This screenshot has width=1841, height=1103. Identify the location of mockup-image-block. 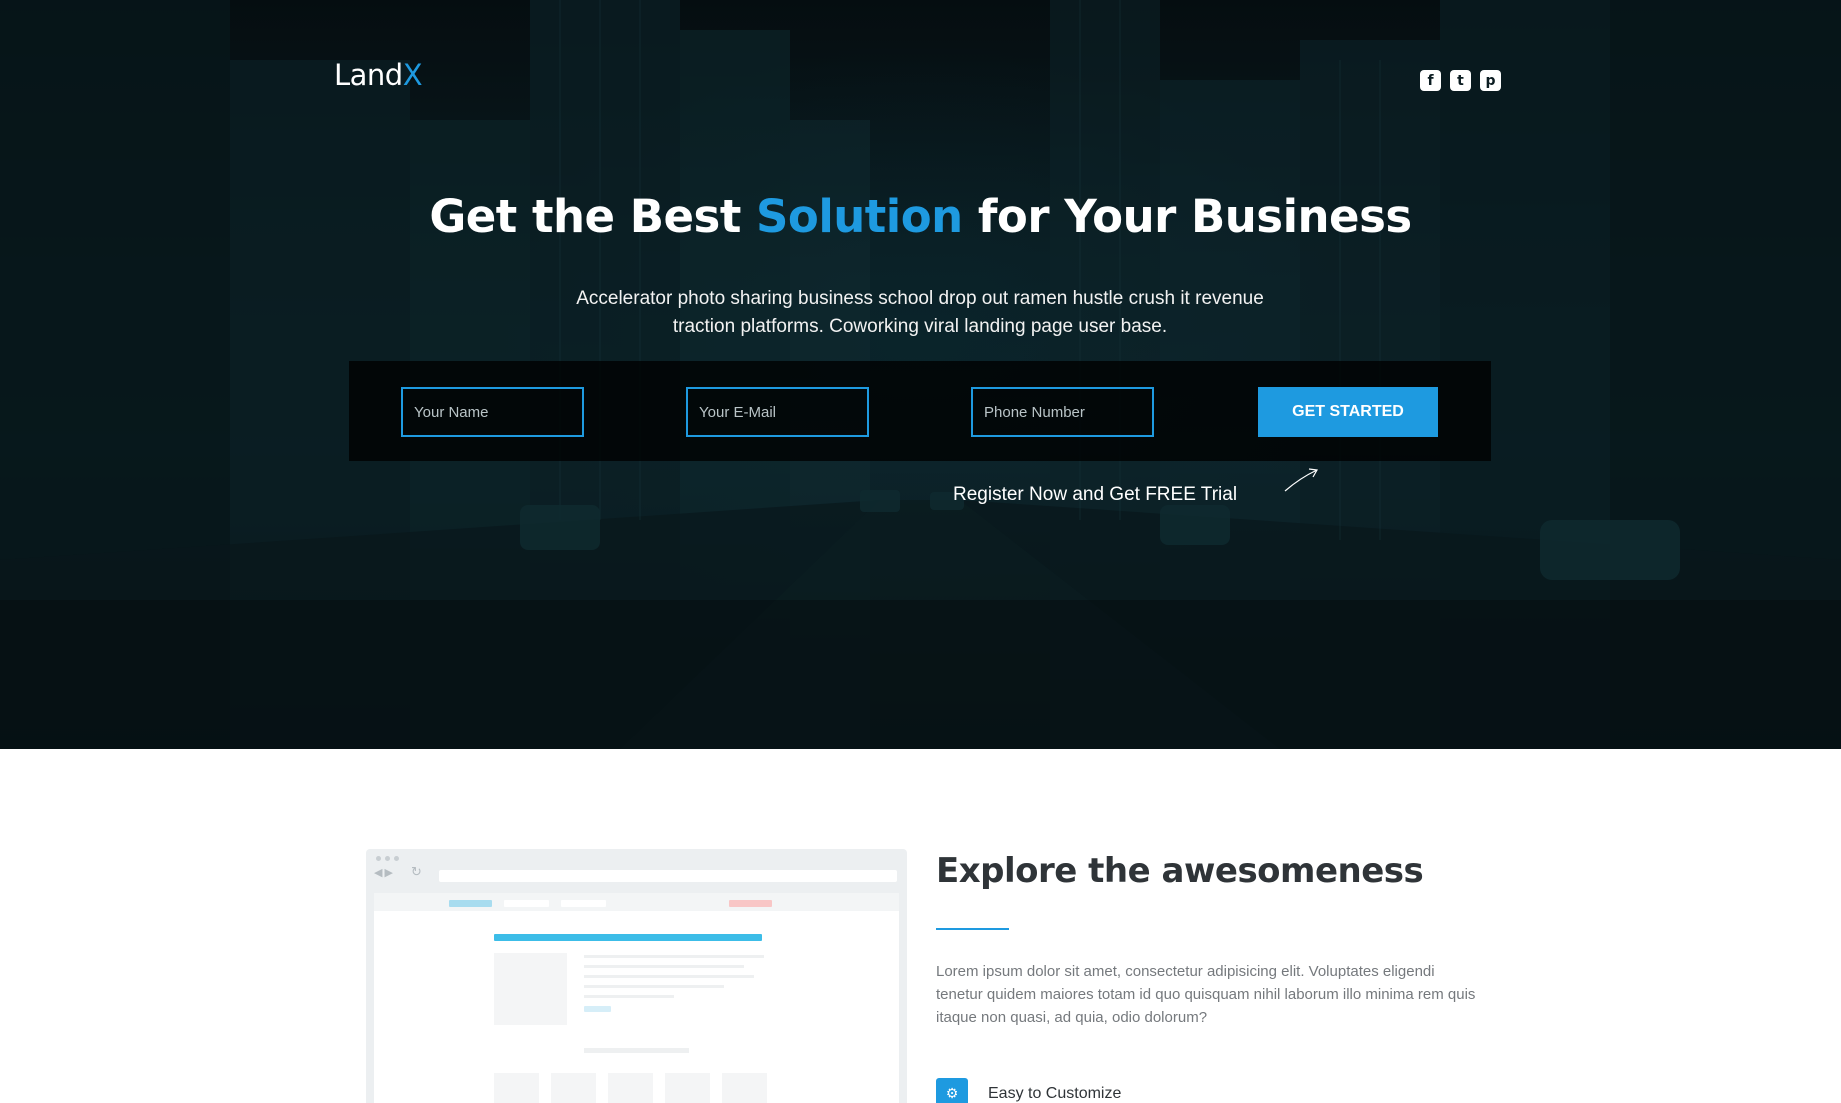
(530, 989).